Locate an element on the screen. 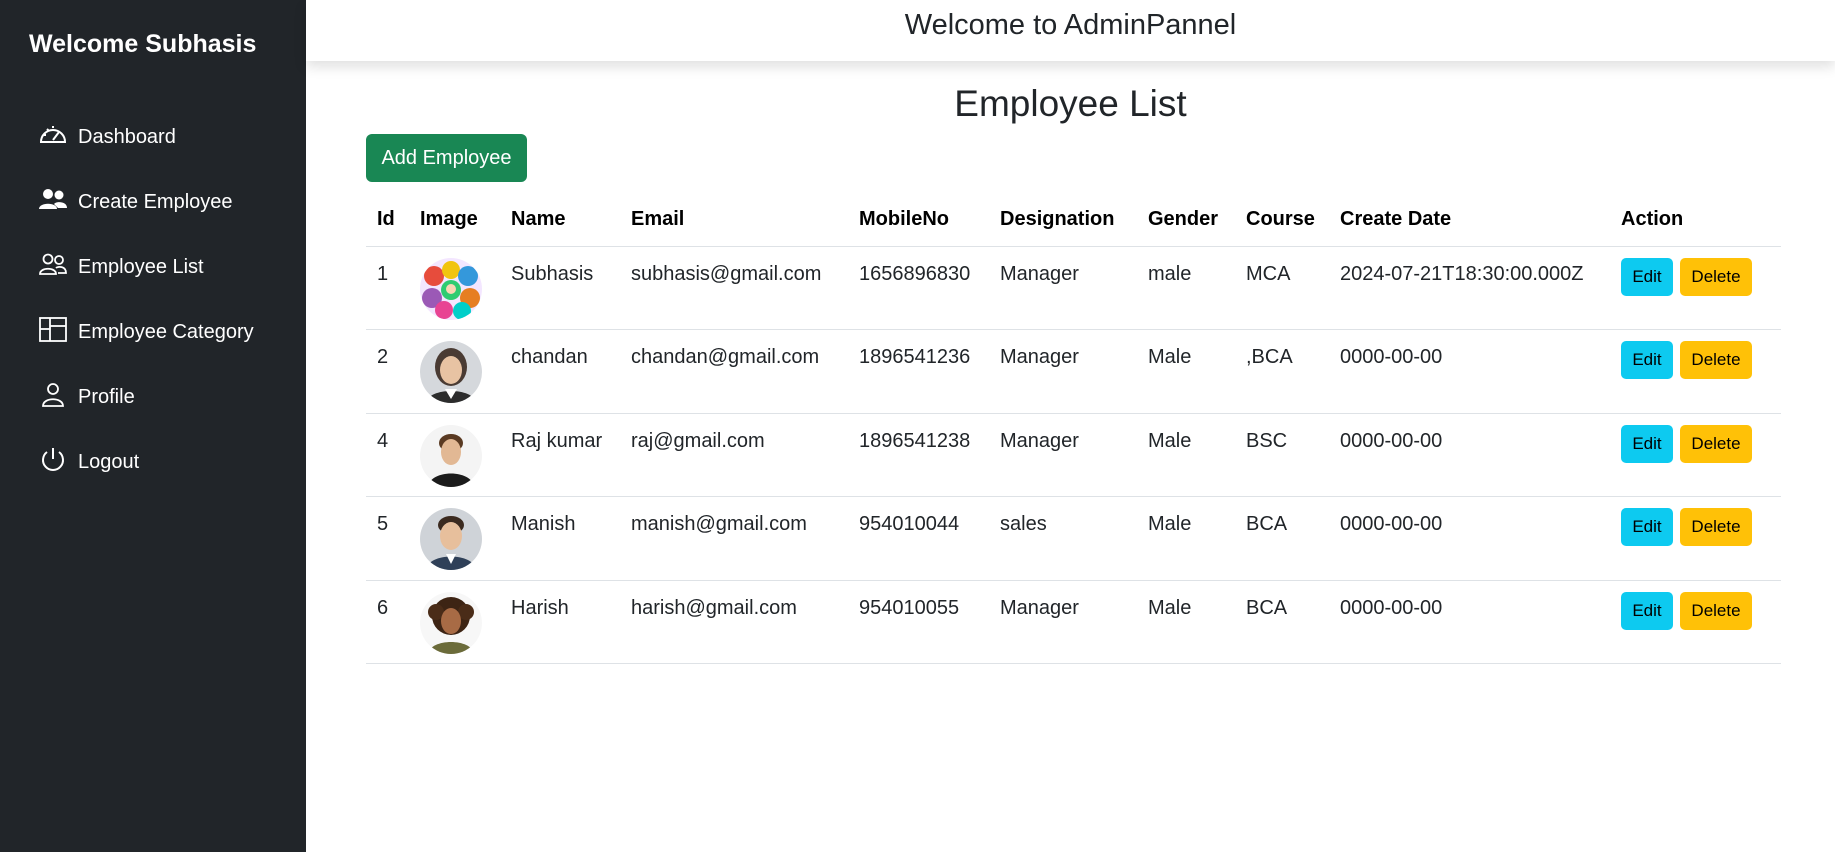 Image resolution: width=1835 pixels, height=852 pixels. column-header-create-date: Create Date is located at coordinates (1469, 220).